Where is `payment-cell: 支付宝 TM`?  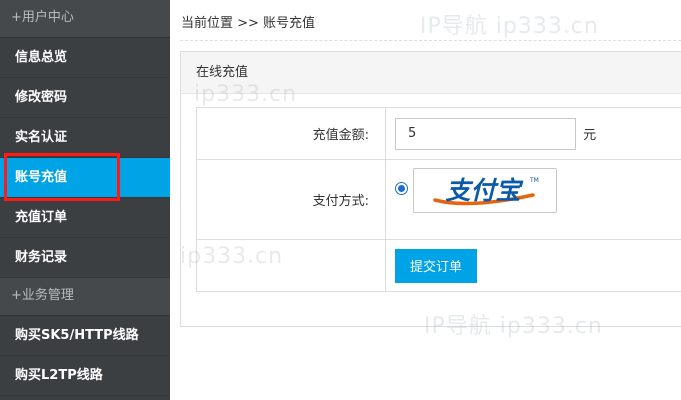 payment-cell: 支付宝 TM is located at coordinates (533, 199).